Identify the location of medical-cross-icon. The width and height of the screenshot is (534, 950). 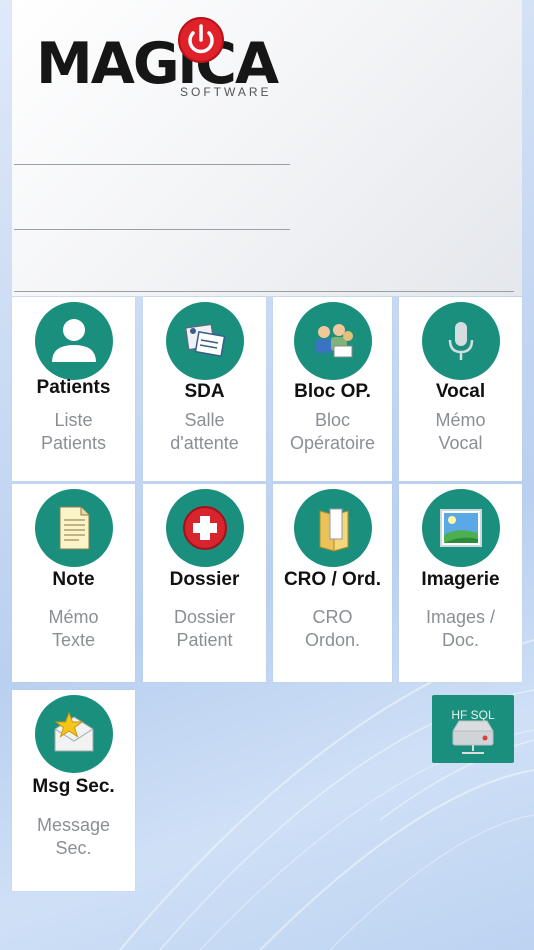
(204, 528).